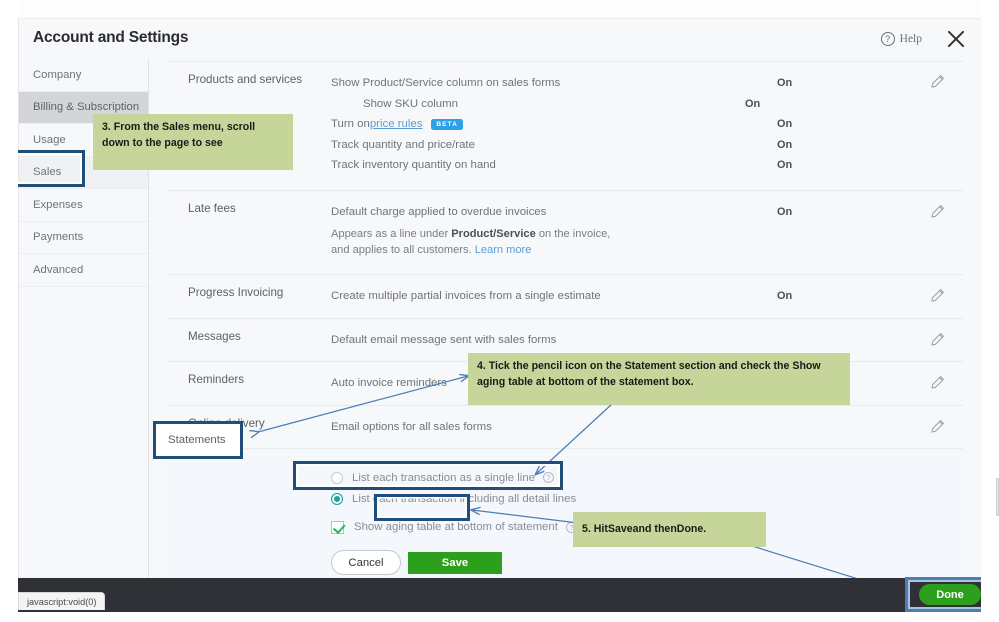 This screenshot has height=622, width=999. I want to click on setting-row: Email options for all sales forms, so click(587, 427).